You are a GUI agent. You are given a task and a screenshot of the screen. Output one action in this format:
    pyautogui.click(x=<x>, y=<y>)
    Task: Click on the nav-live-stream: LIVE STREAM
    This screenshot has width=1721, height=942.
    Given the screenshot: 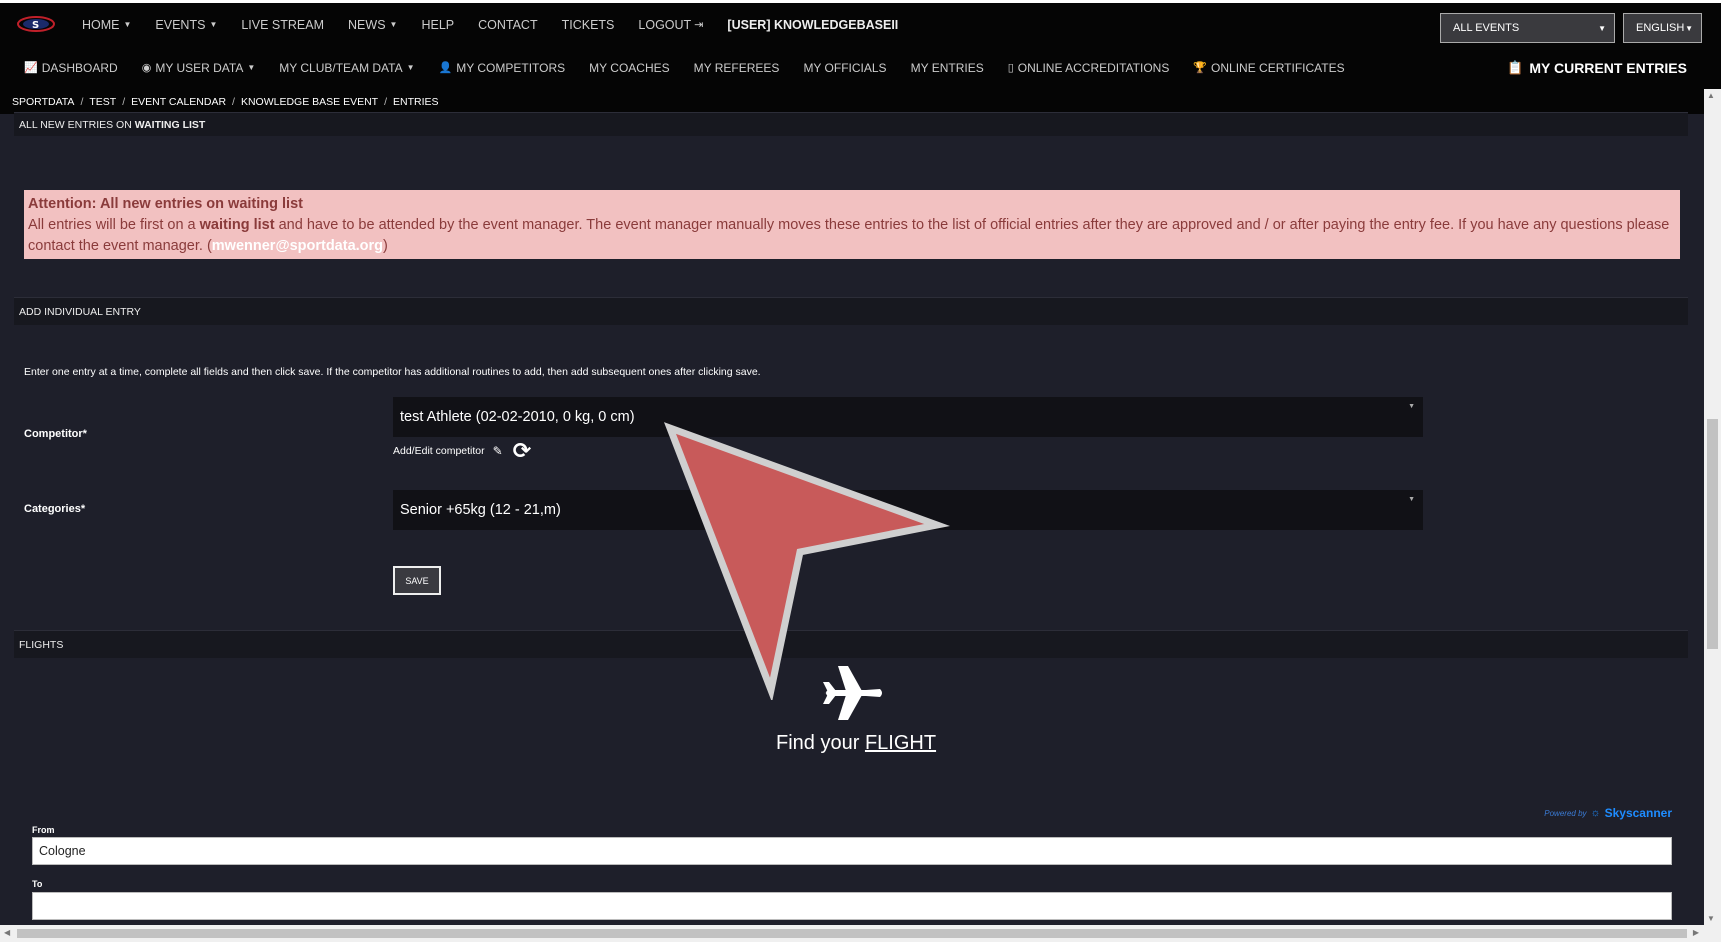 What is the action you would take?
    pyautogui.click(x=282, y=25)
    